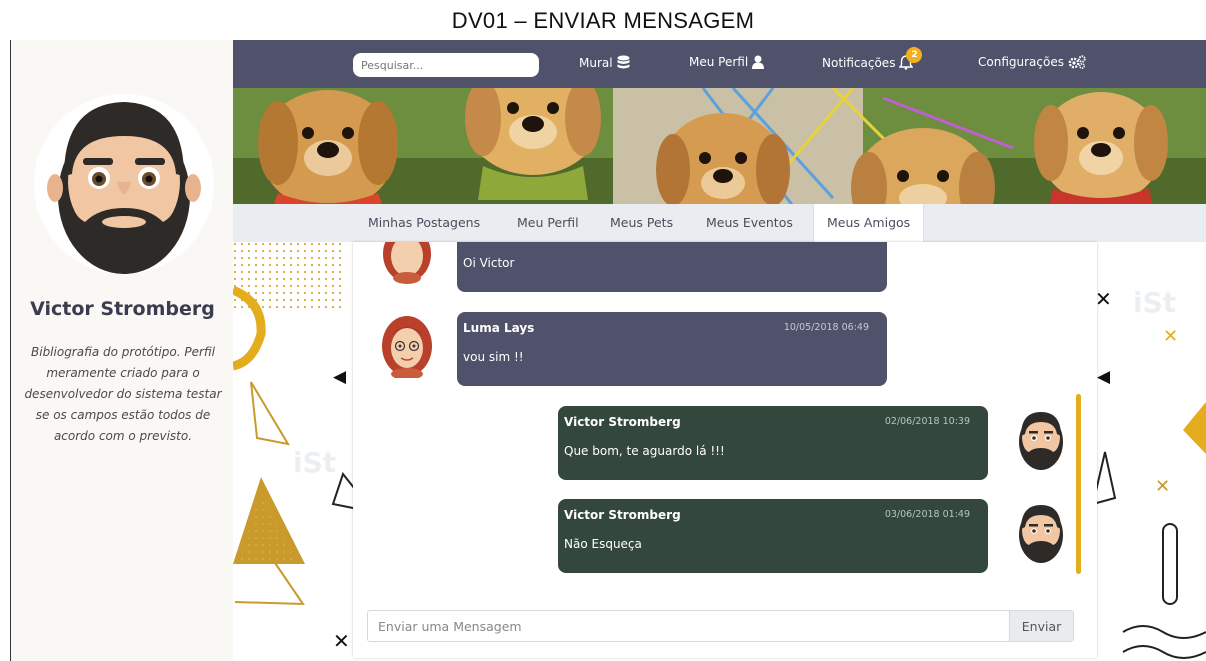 The height and width of the screenshot is (661, 1206). Describe the element at coordinates (424, 223) in the screenshot. I see `tab-minhas-postagens: Minhas Postagens` at that location.